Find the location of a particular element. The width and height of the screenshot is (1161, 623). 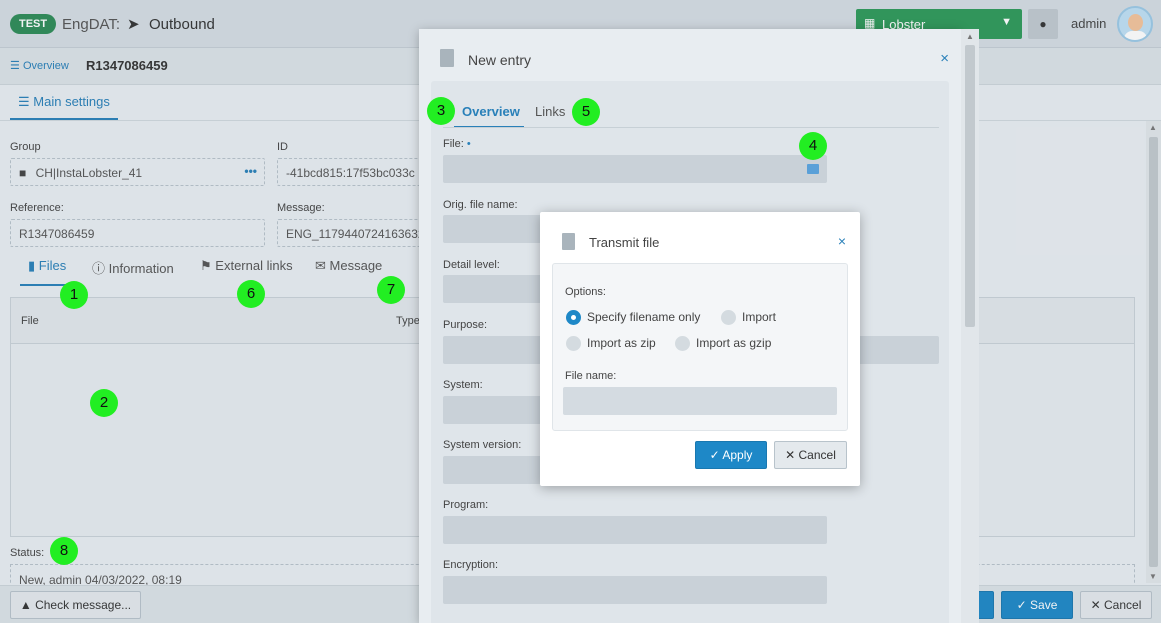

radio-import-as-zip is located at coordinates (573, 343).